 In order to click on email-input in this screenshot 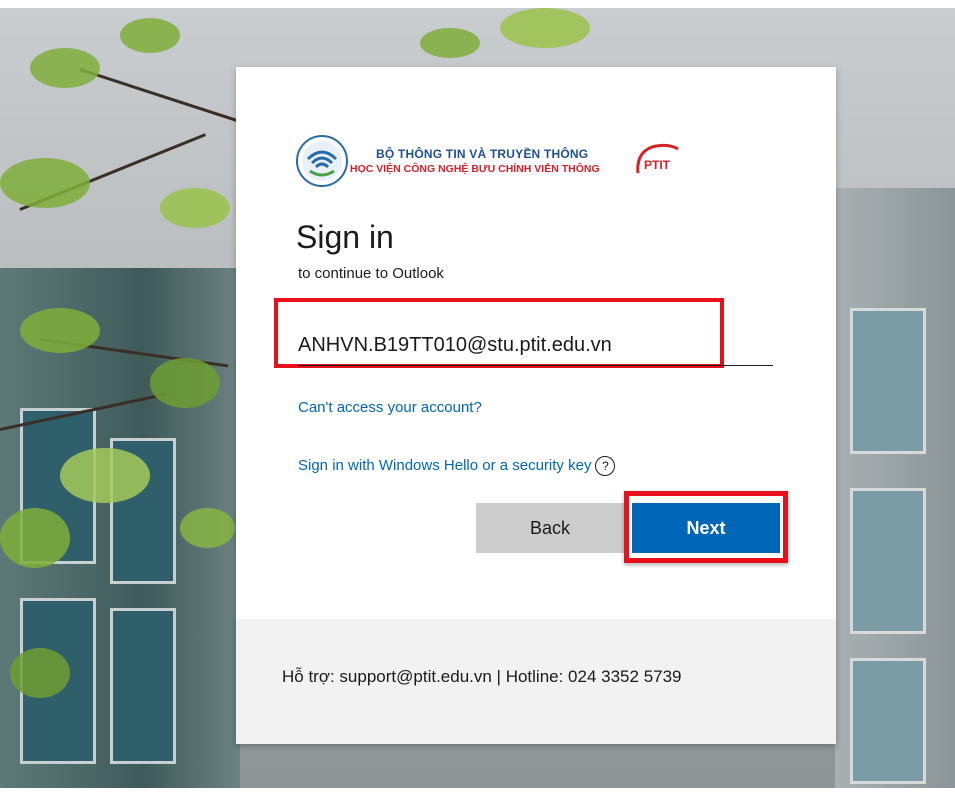, I will do `click(535, 345)`.